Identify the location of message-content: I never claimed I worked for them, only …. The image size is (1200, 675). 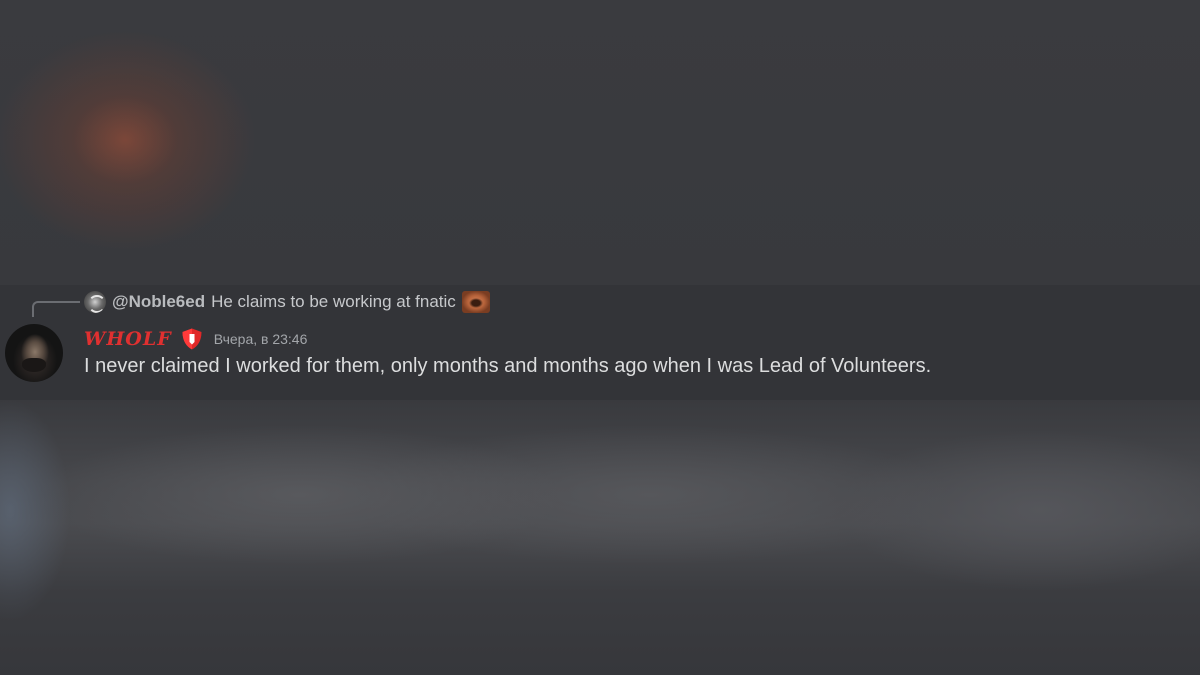
(508, 366).